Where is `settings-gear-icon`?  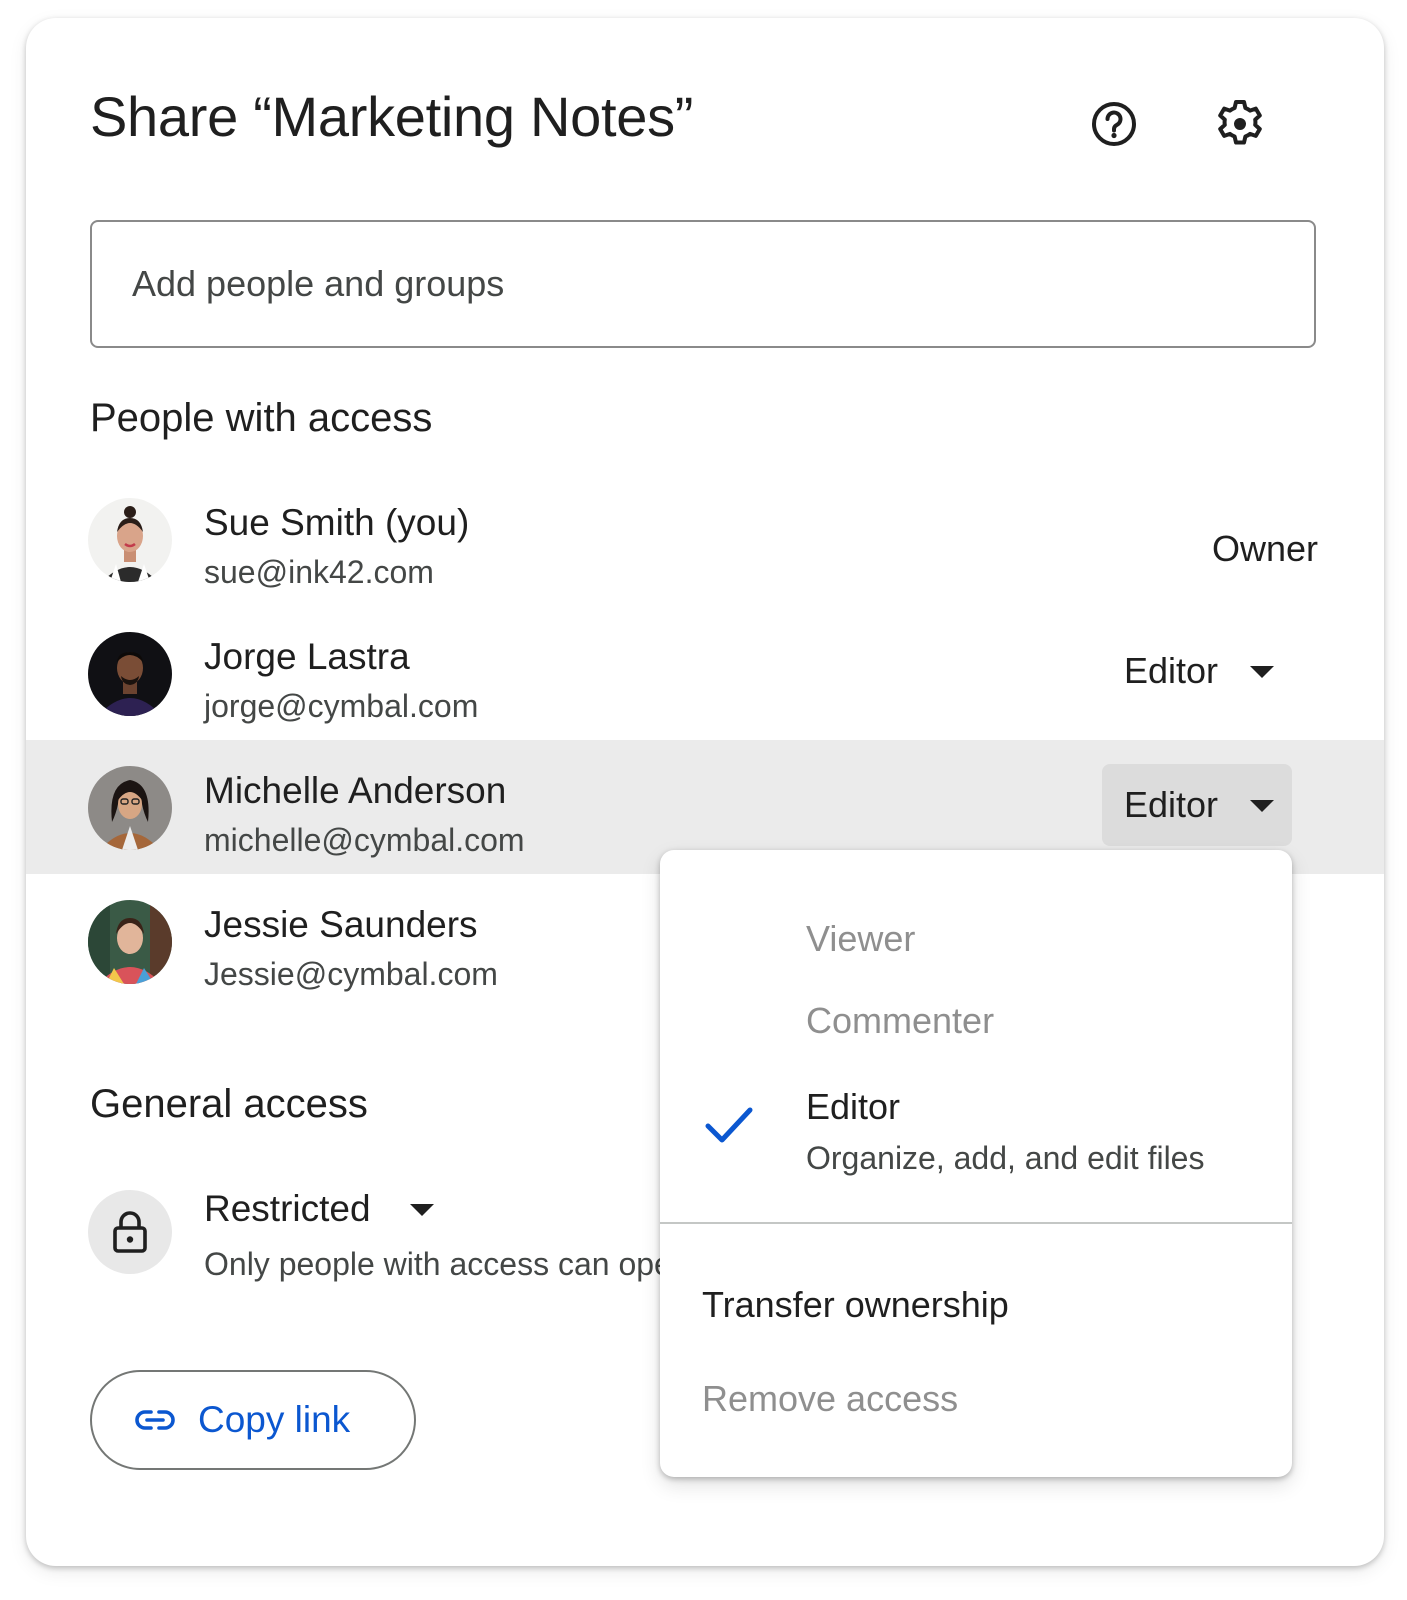
settings-gear-icon is located at coordinates (1240, 122).